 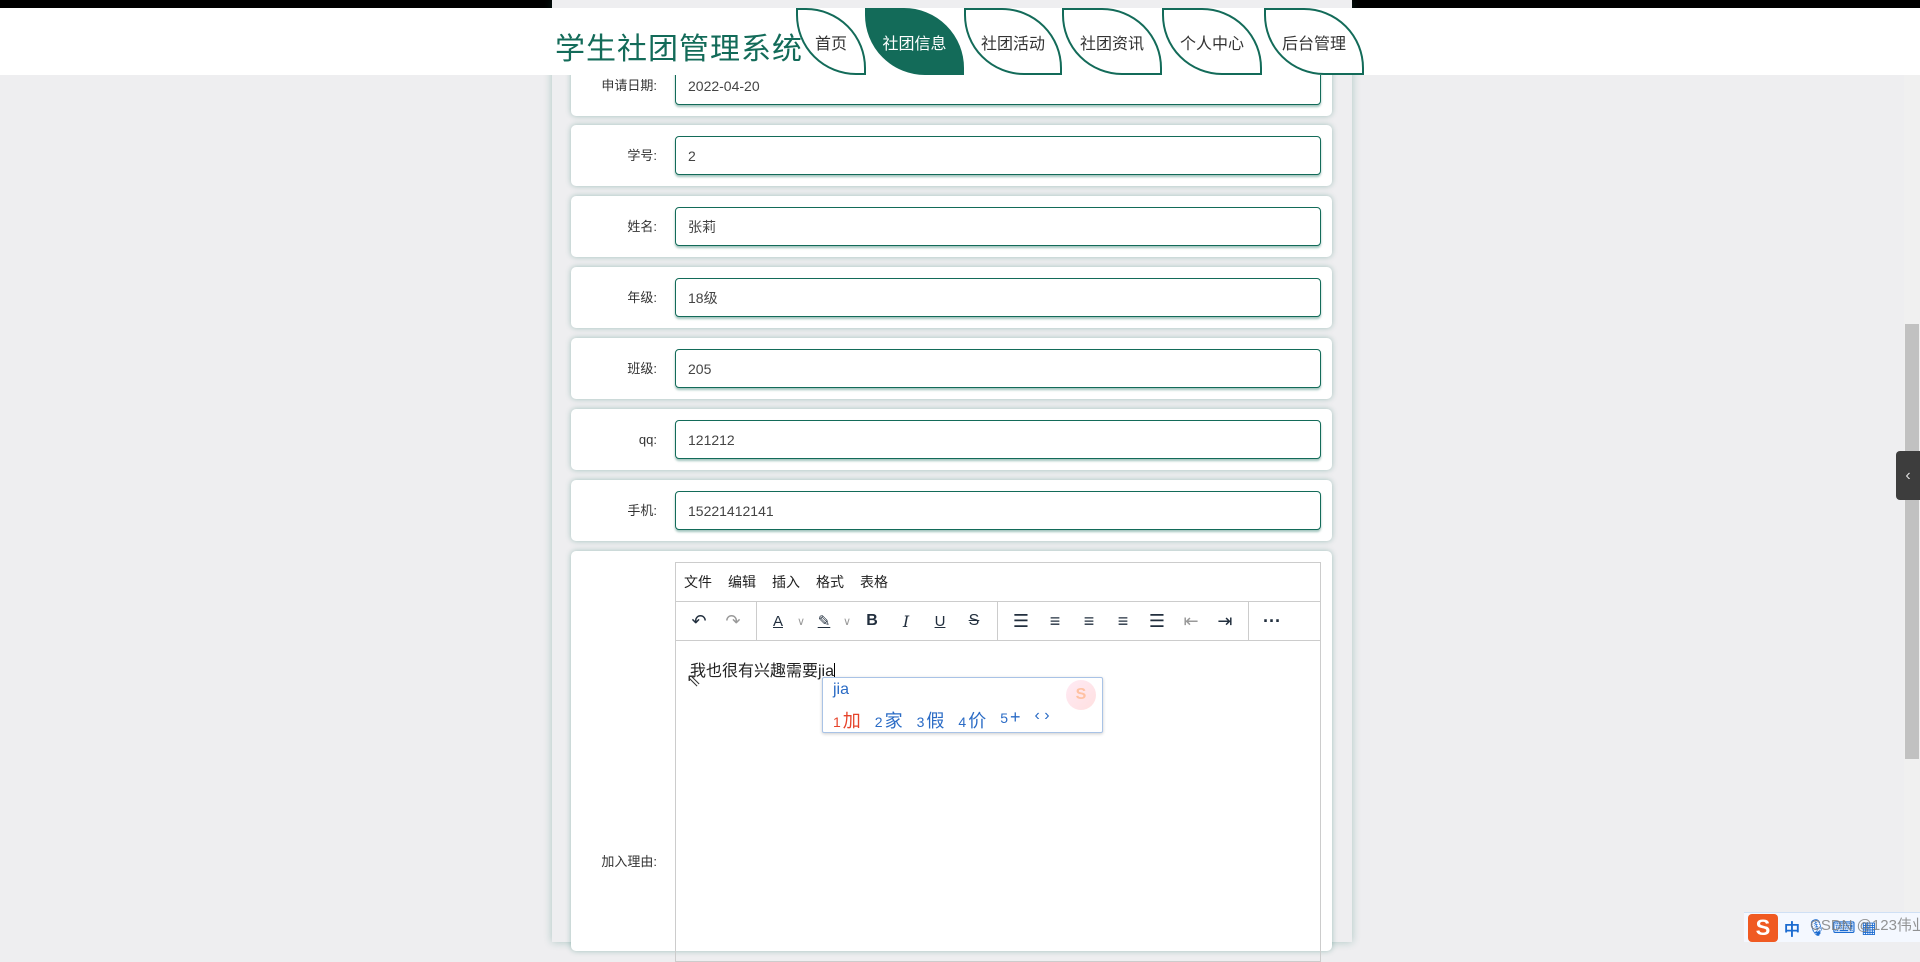 I want to click on strikethrough-icon: S, so click(x=974, y=621).